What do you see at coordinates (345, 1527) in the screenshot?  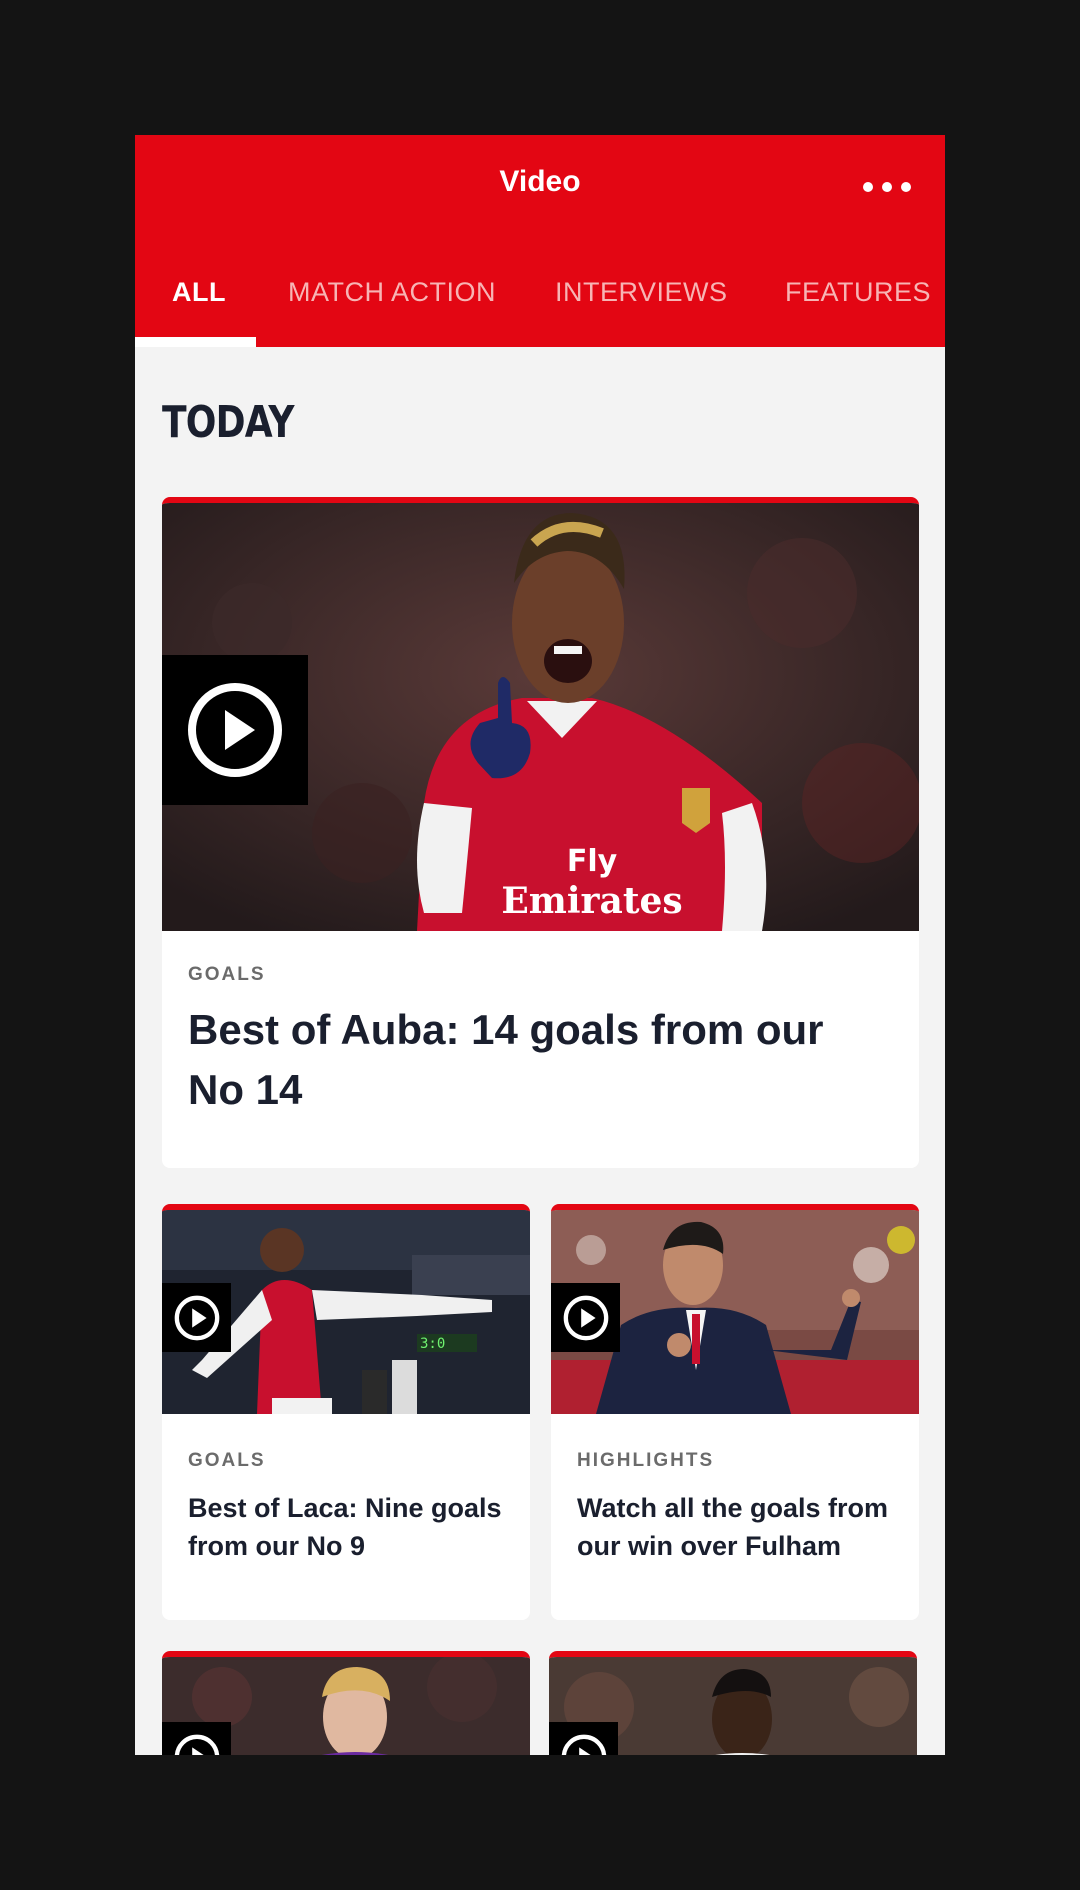 I see `video-title: Best of Laca: Nine goals from our No 9` at bounding box center [345, 1527].